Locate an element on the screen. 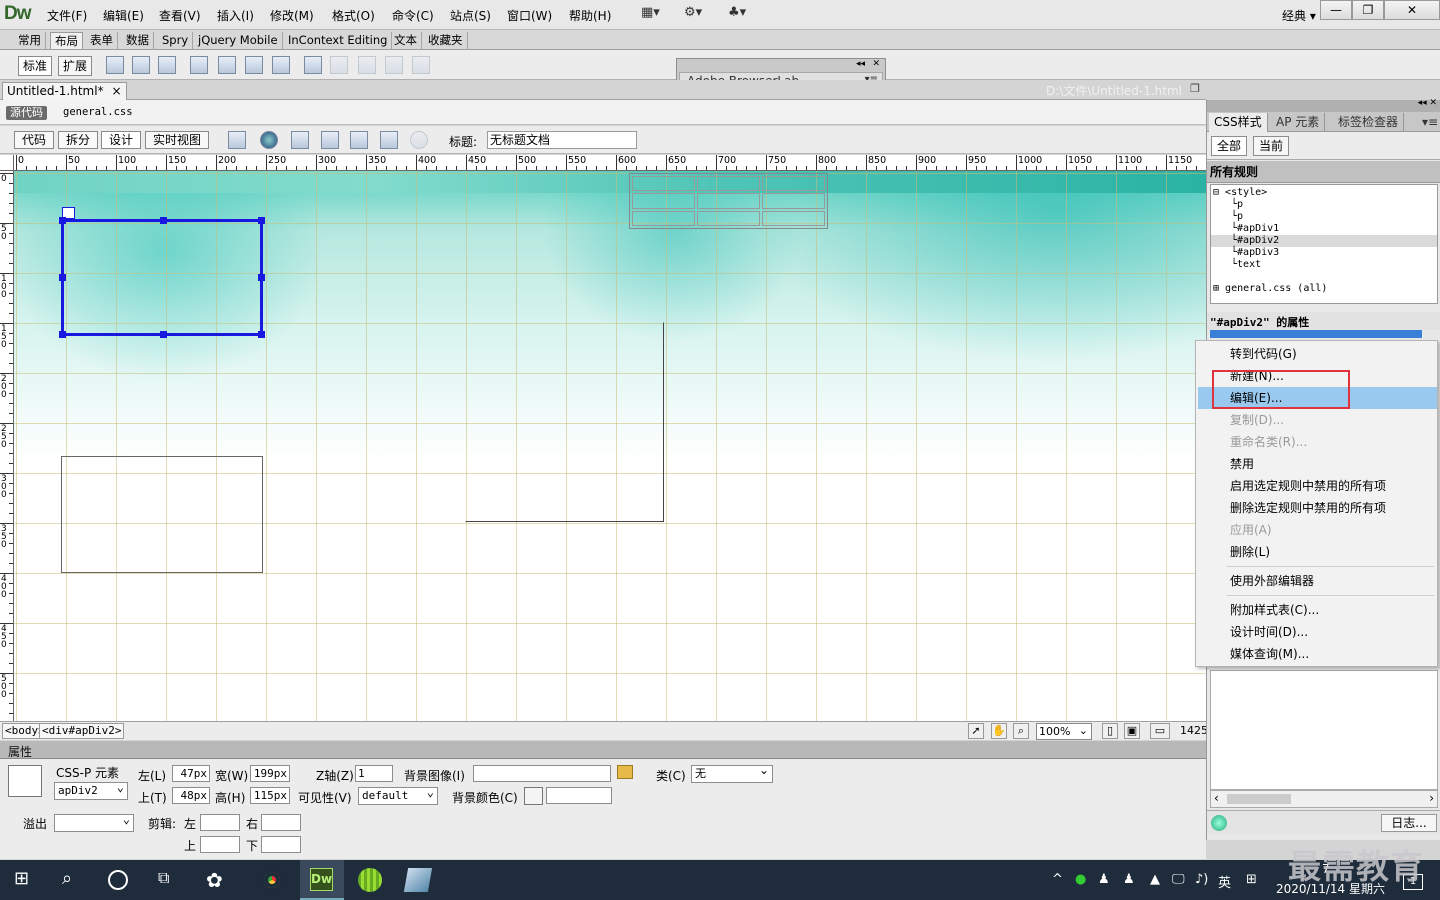 The height and width of the screenshot is (900, 1440). design-view-button: 设计 is located at coordinates (121, 140).